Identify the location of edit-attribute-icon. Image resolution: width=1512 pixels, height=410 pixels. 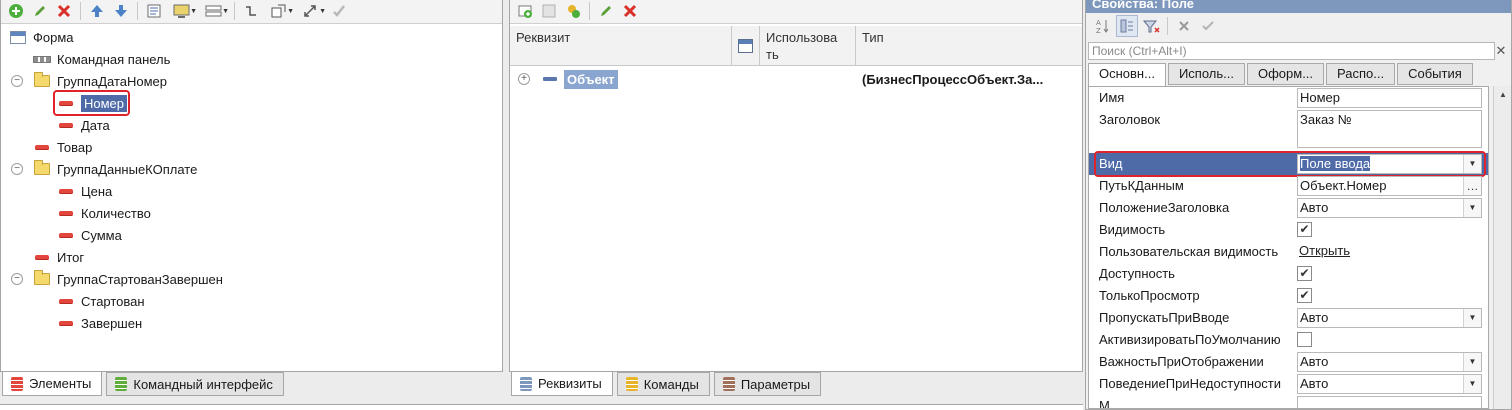
(606, 11).